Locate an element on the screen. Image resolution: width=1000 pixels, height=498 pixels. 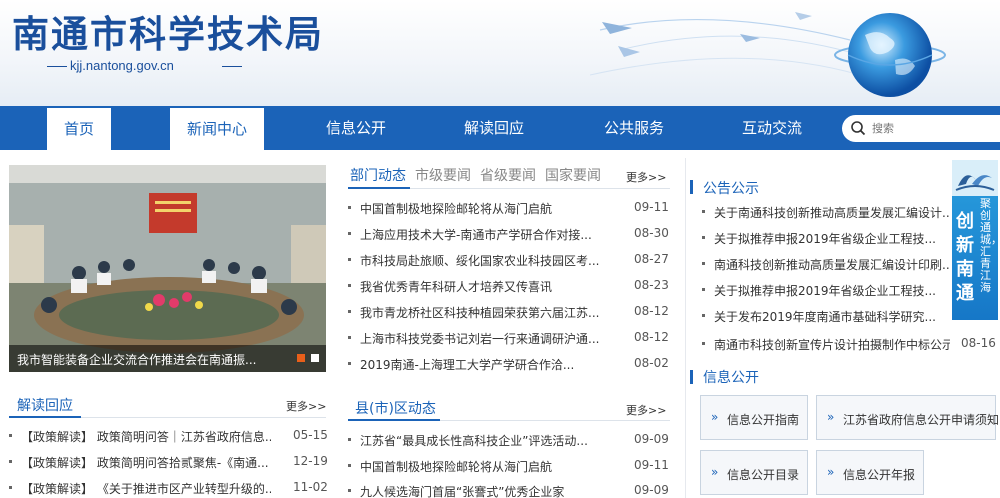
innovation-nantong-banner: 聚创通城，汇青江海 创新南通 is located at coordinates (976, 240).